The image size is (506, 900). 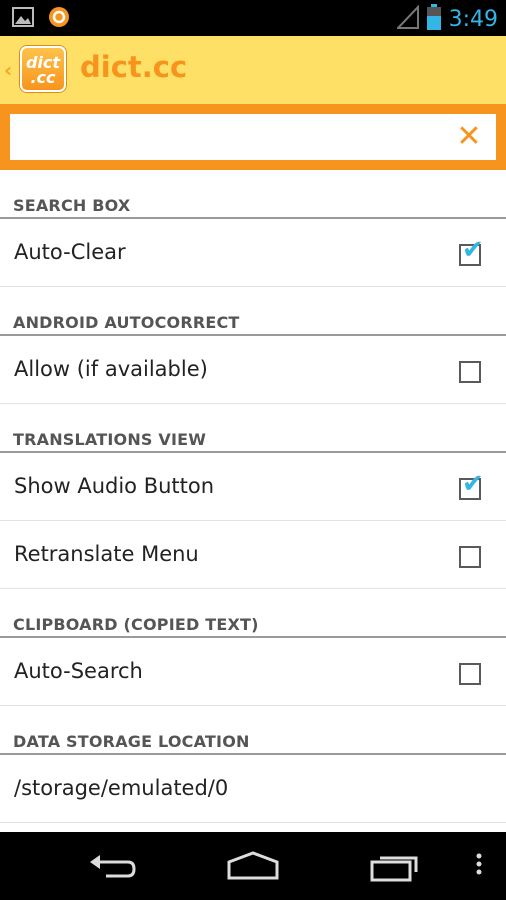 What do you see at coordinates (126, 322) in the screenshot?
I see `section-header-label: ANDROID AUTOCORRECT` at bounding box center [126, 322].